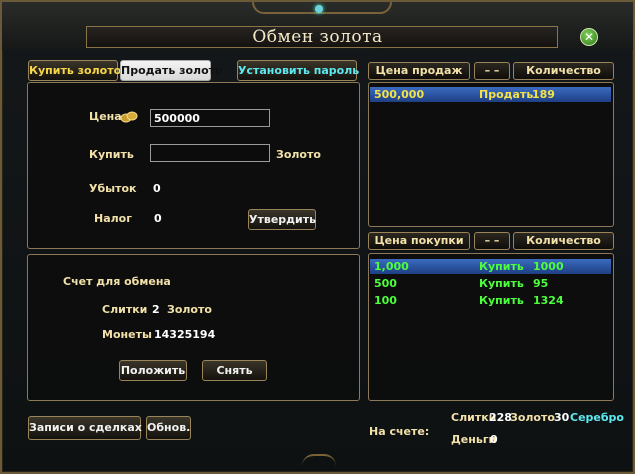  I want to click on deposit-button: Положить, so click(153, 370).